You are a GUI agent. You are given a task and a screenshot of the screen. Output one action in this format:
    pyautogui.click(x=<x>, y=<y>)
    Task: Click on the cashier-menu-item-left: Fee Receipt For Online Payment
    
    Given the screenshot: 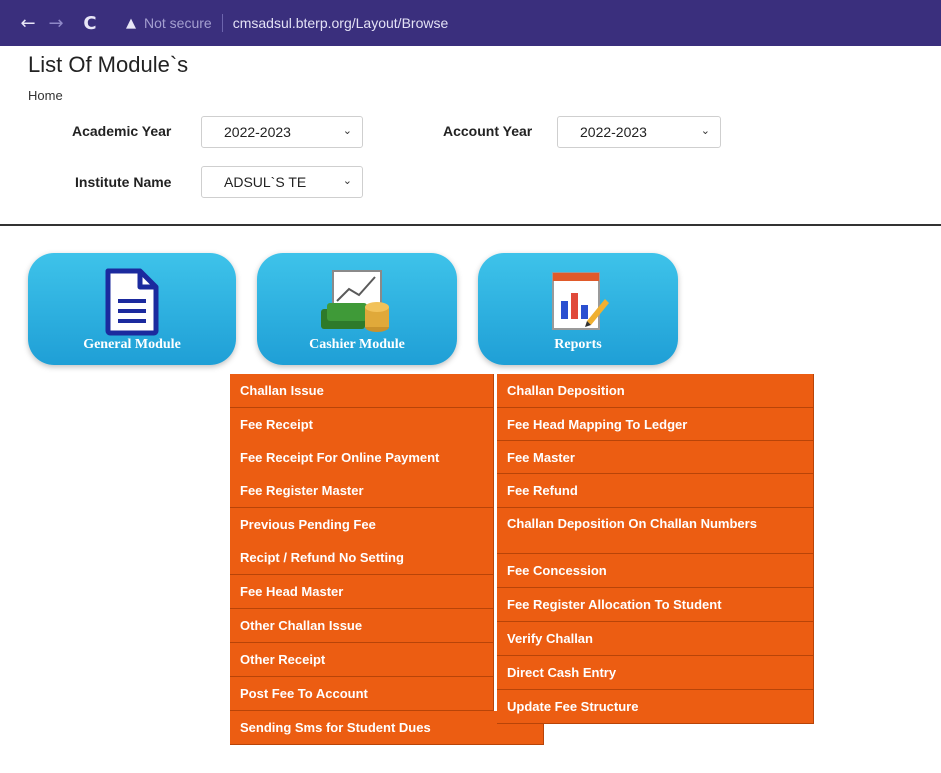 What is the action you would take?
    pyautogui.click(x=362, y=458)
    